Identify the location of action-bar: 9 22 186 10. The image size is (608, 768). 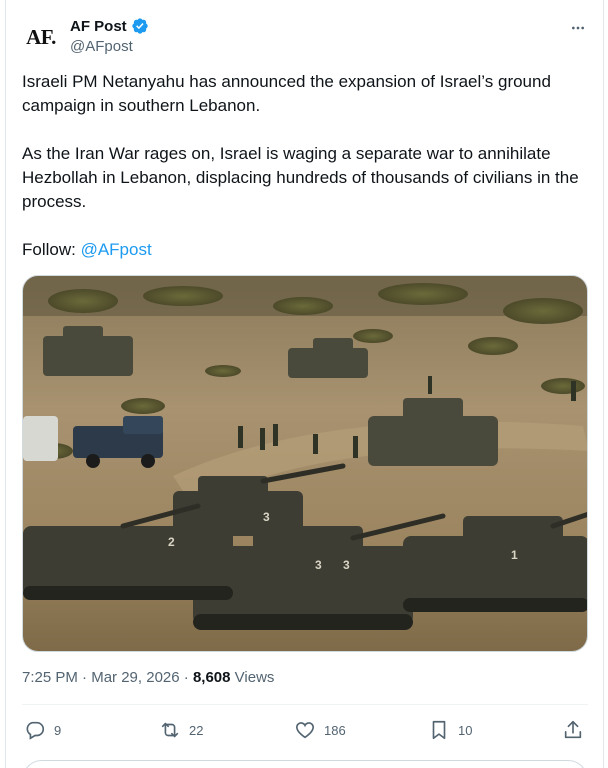
(305, 730).